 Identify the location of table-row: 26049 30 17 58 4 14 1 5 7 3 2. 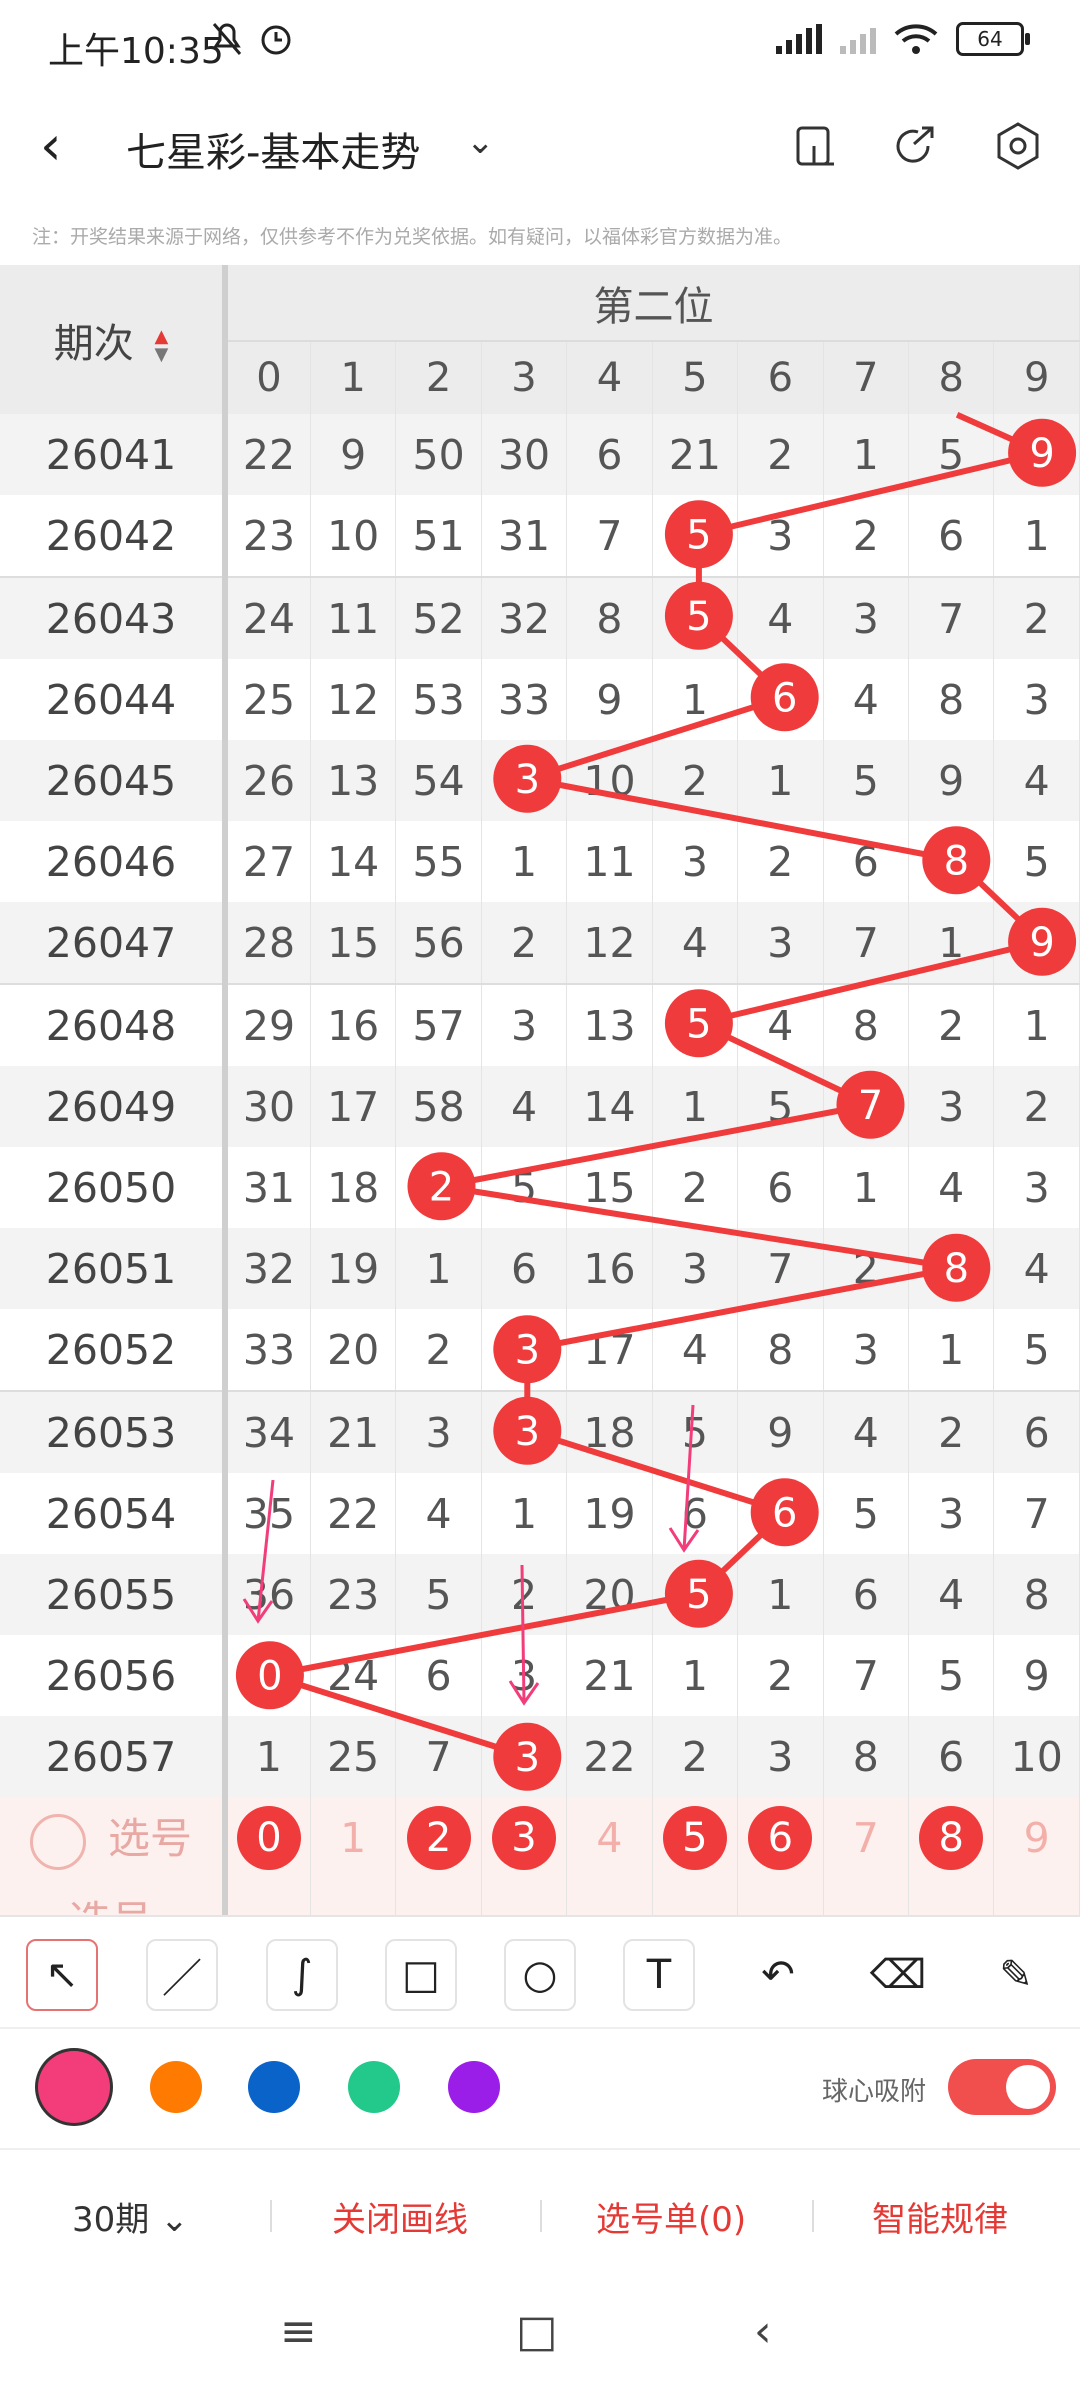
(540, 1106).